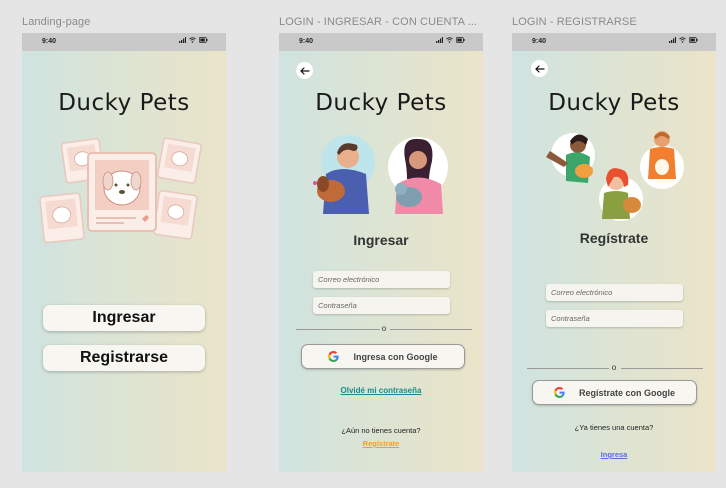 The height and width of the screenshot is (488, 726). What do you see at coordinates (614, 454) in the screenshot?
I see `login-link: Ingresa` at bounding box center [614, 454].